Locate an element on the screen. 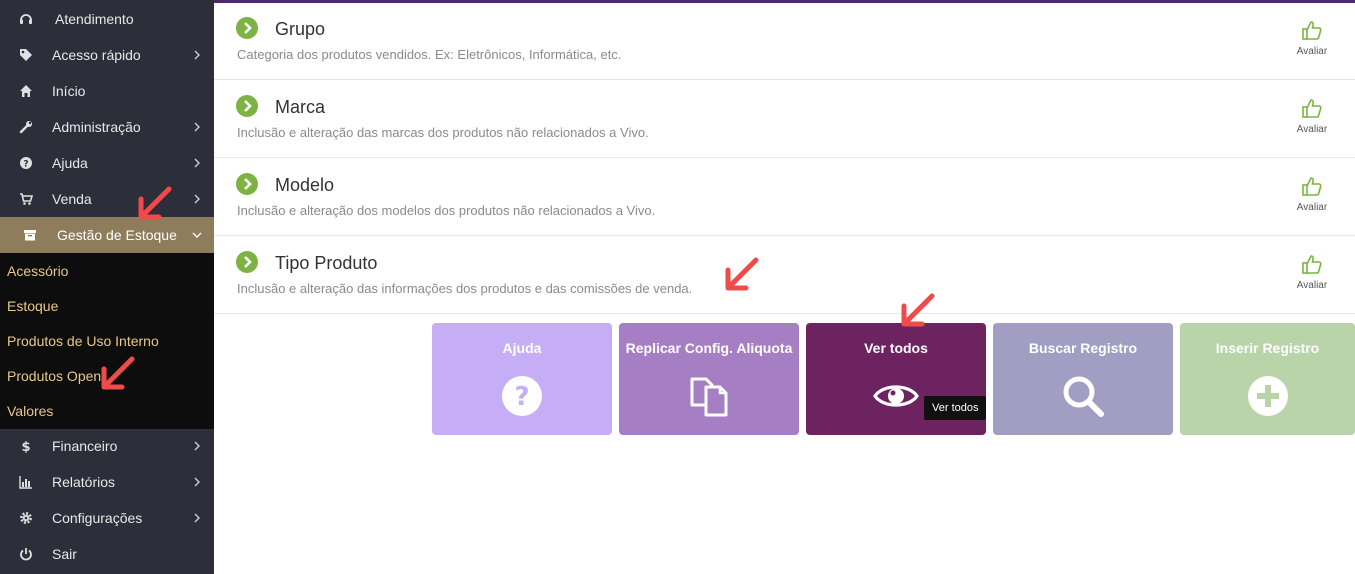  sidebar-item-relatorios: Relatórios is located at coordinates (107, 482).